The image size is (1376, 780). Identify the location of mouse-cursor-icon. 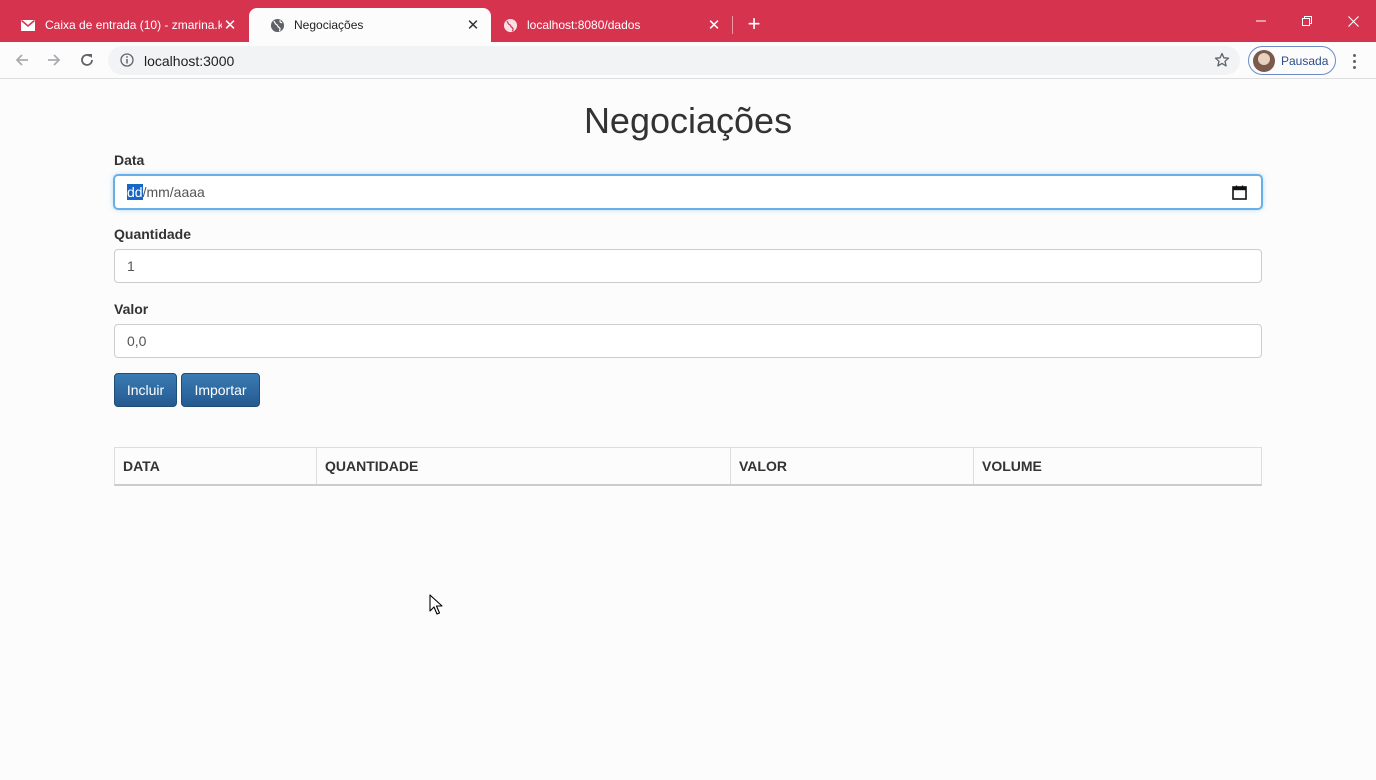
(436, 604).